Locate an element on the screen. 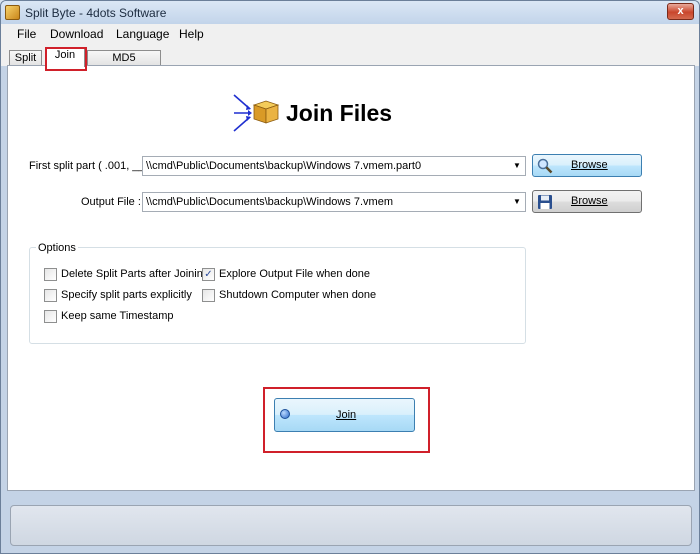 This screenshot has width=700, height=554. explore-output-option: ✓ Explore Output File when done is located at coordinates (286, 275).